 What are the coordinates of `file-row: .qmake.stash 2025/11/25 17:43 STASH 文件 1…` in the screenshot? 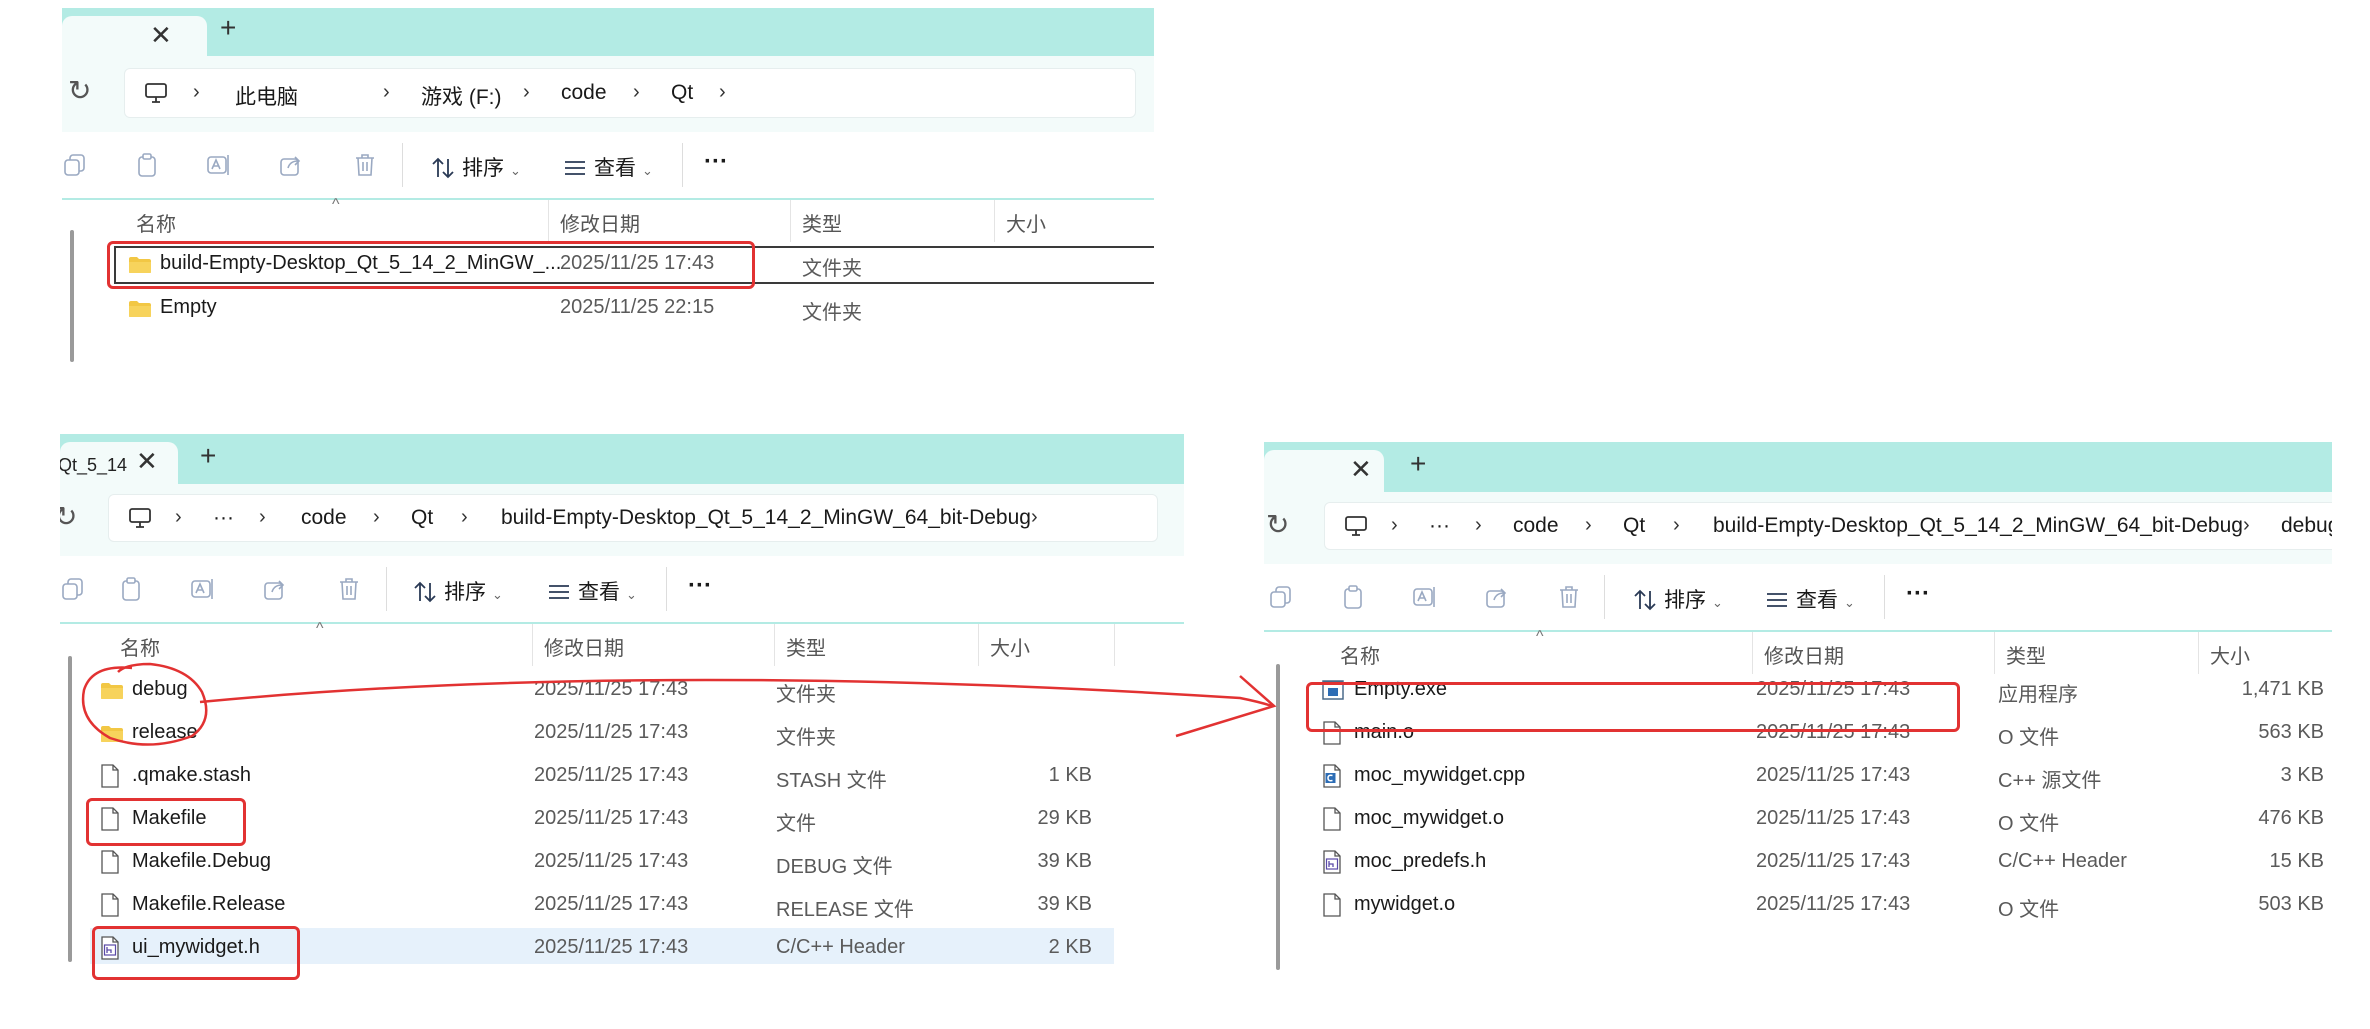 It's located at (602, 776).